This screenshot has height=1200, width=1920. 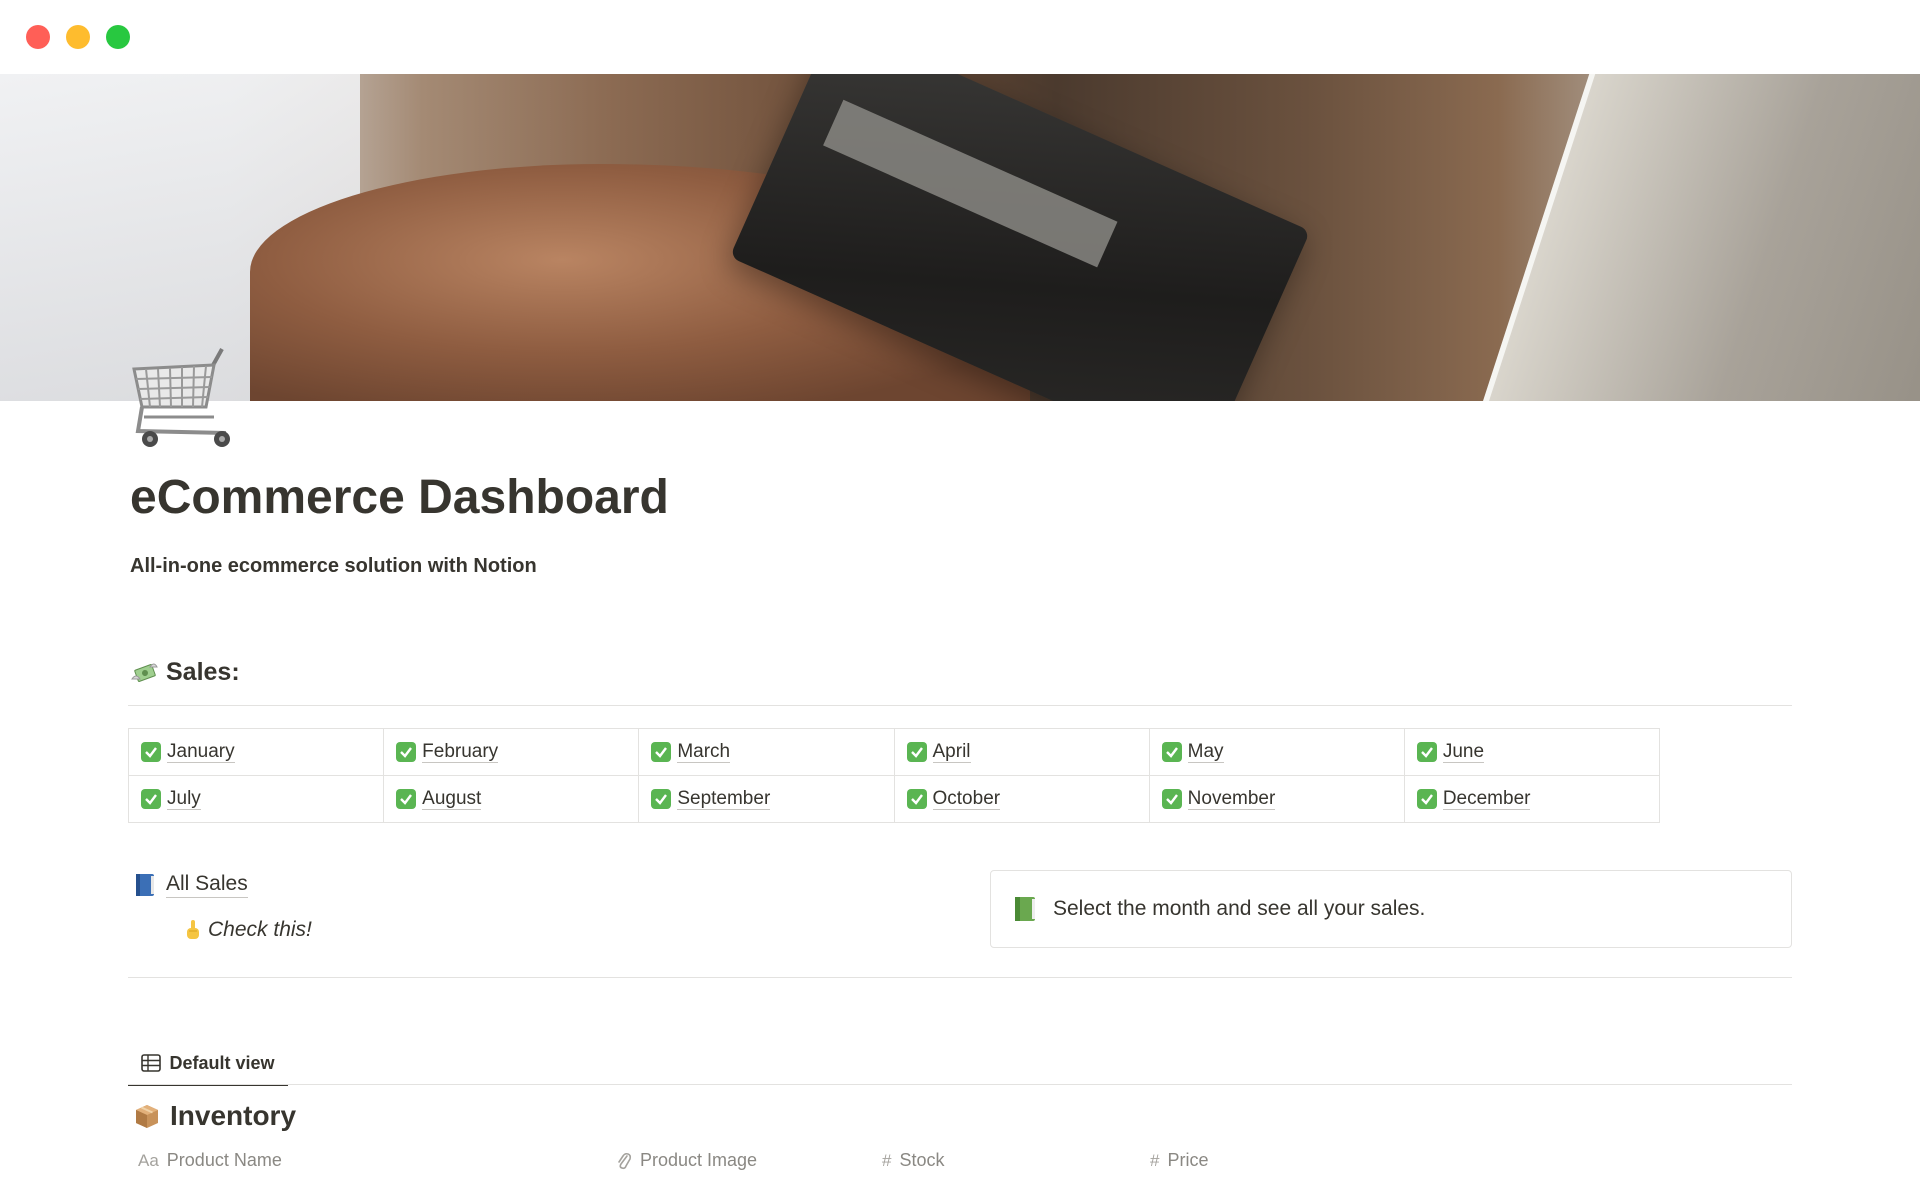 What do you see at coordinates (185, 400) in the screenshot?
I see `shopping-cart-icon` at bounding box center [185, 400].